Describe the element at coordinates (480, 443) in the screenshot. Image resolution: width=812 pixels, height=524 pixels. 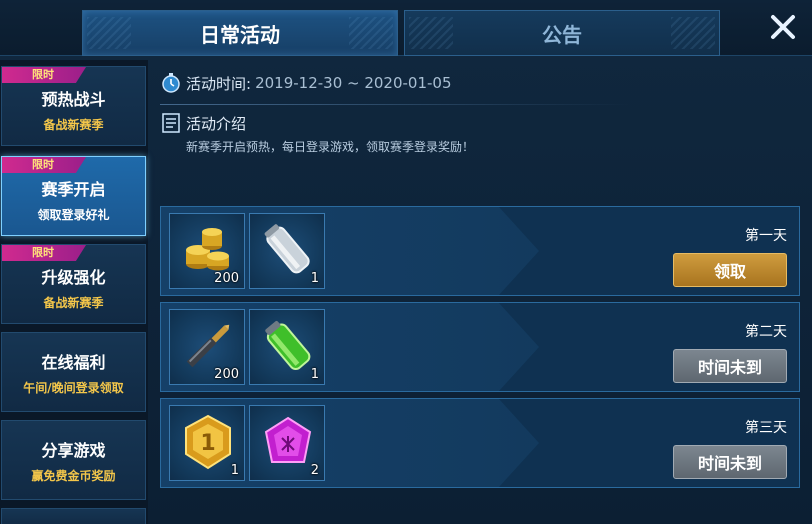
I see `reward-row-day3: 1 1 2 第三天 时间未到` at that location.